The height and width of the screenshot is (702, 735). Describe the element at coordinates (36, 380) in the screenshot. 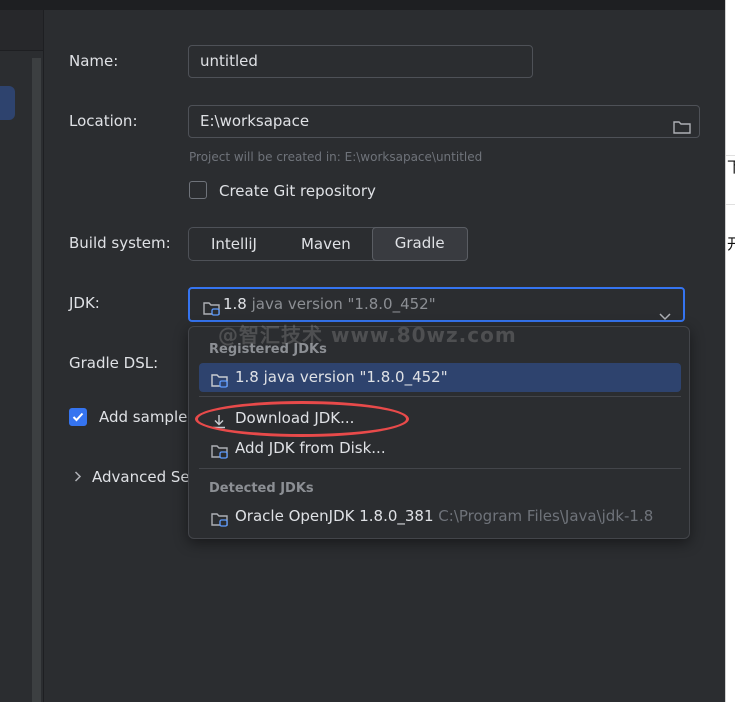

I see `left-nav-scrollbar` at that location.